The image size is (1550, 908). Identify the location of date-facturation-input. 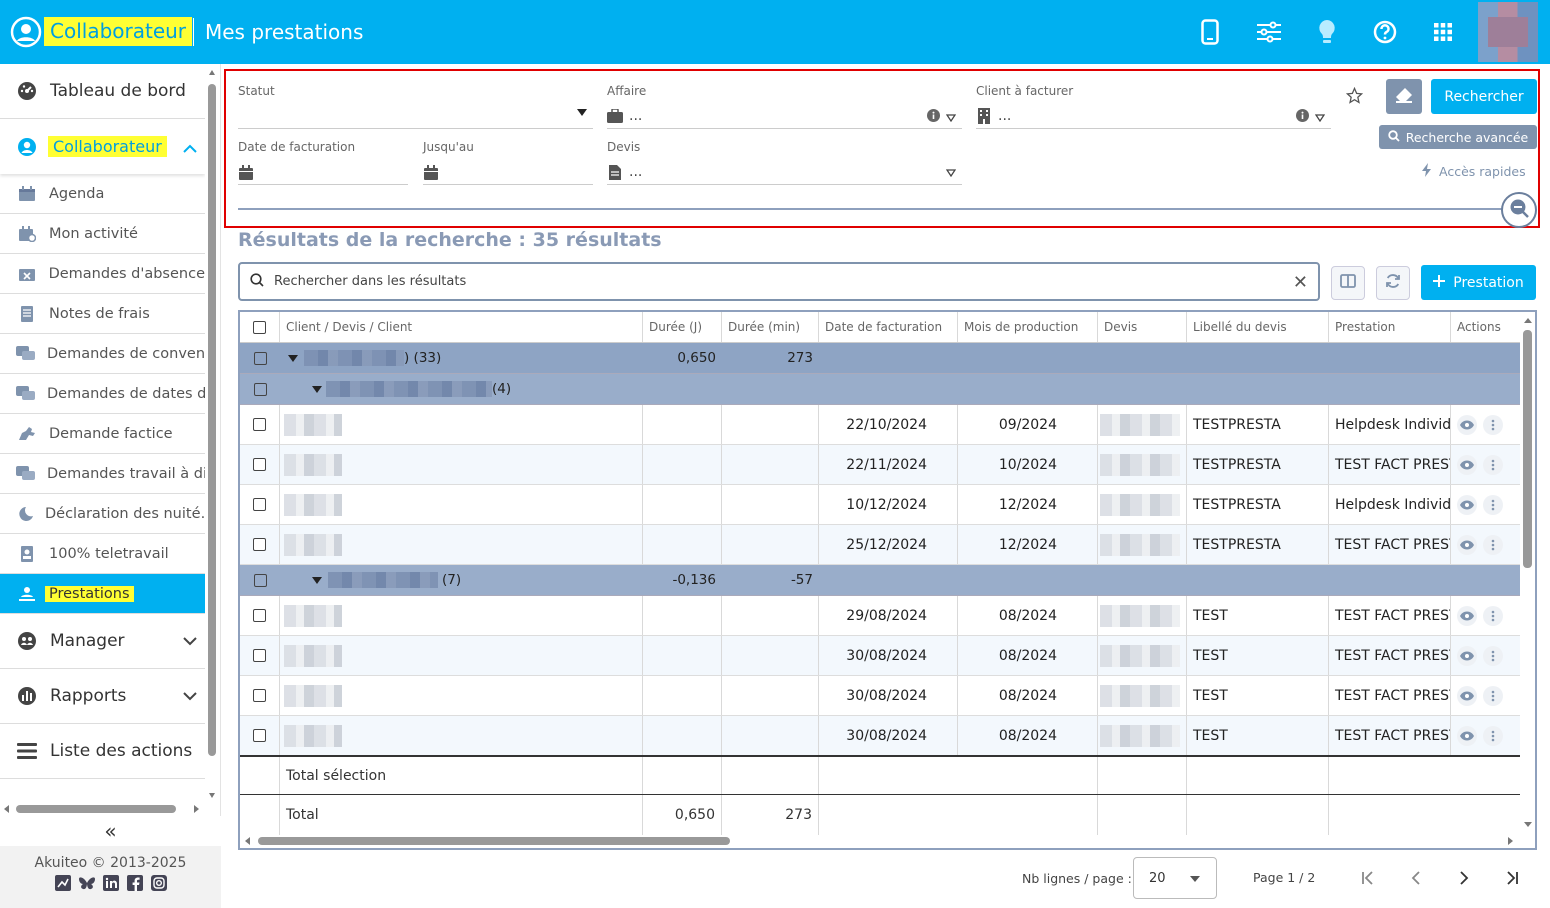
(323, 172).